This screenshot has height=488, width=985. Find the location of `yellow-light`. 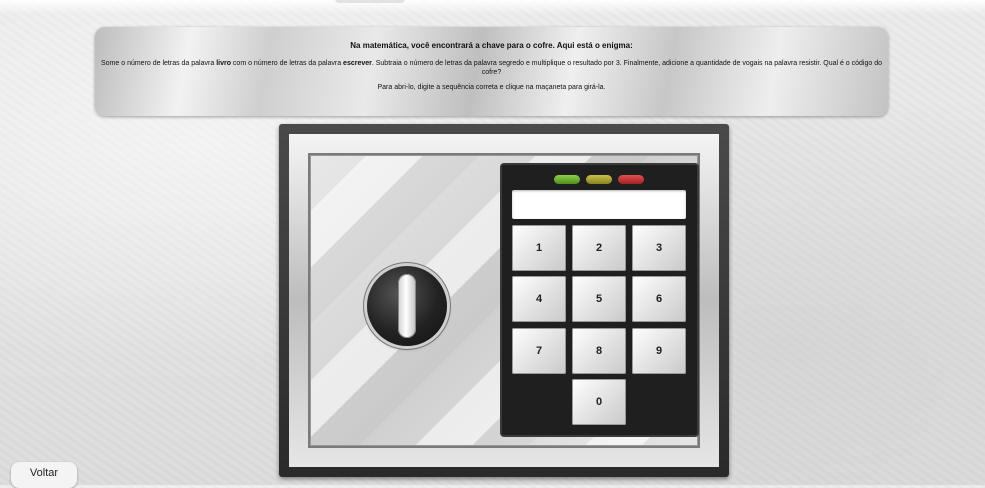

yellow-light is located at coordinates (599, 179).